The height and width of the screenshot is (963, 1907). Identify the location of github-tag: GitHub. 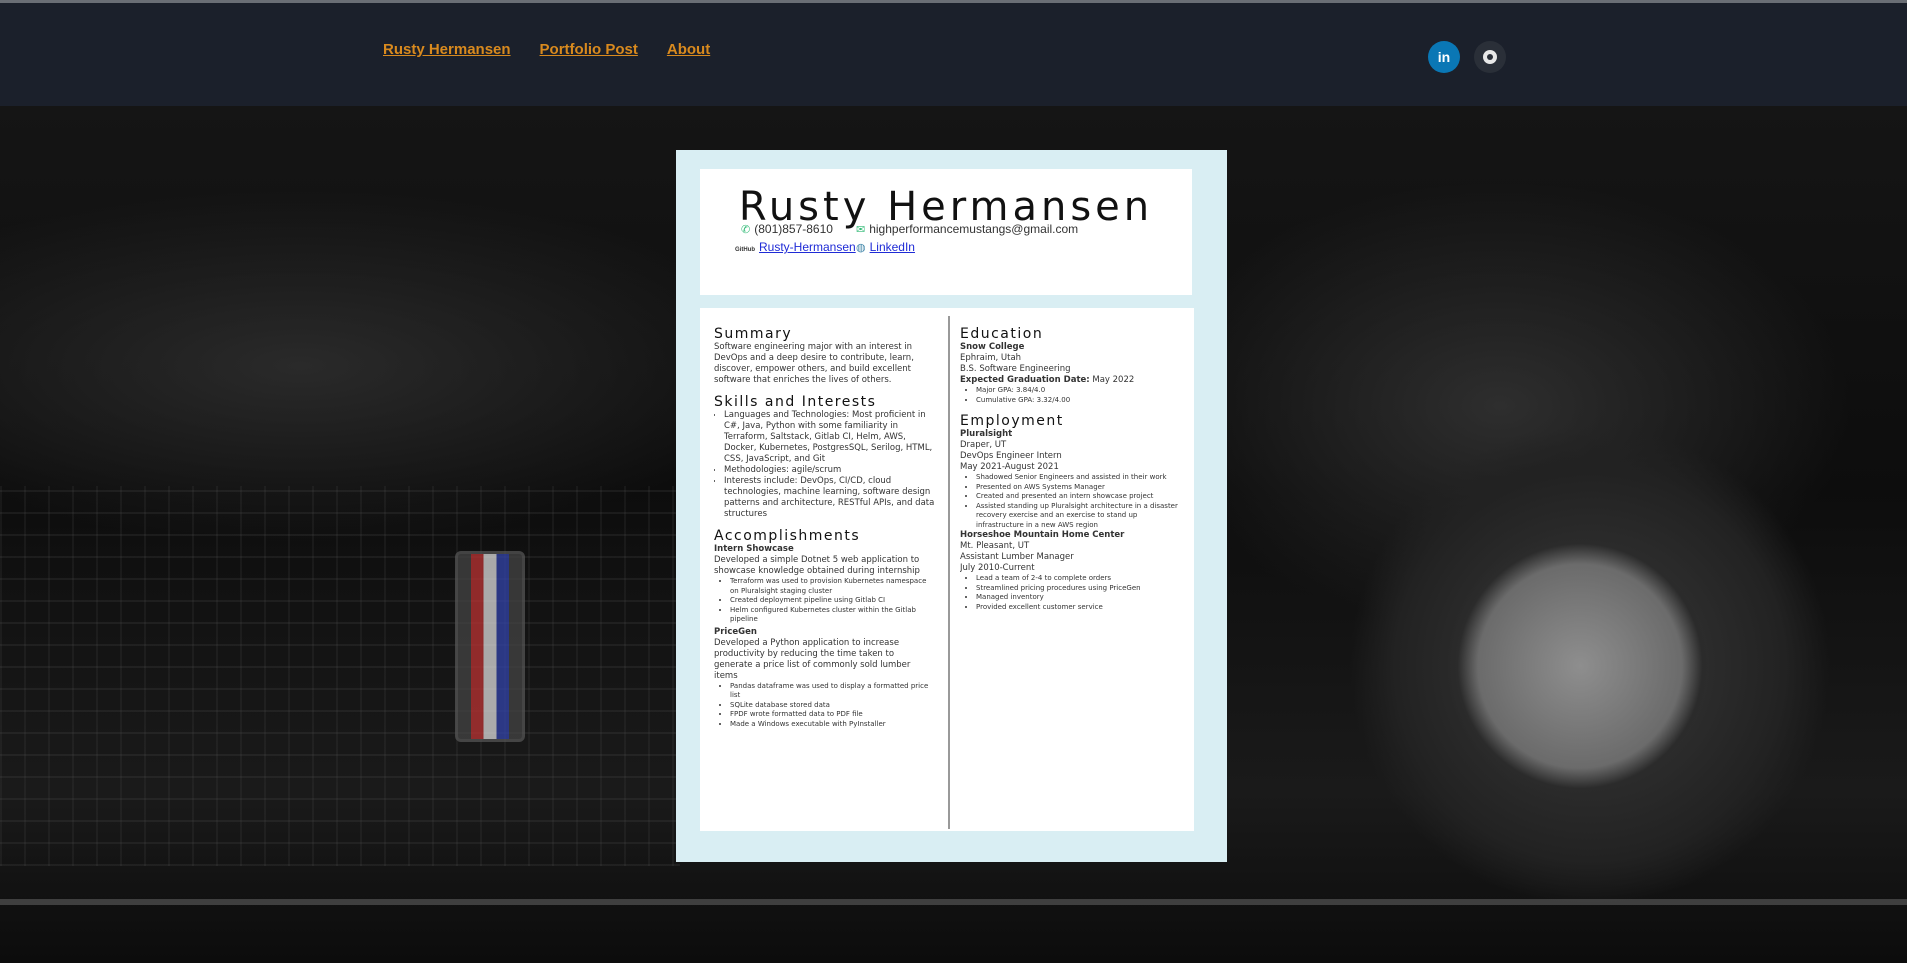
(745, 250).